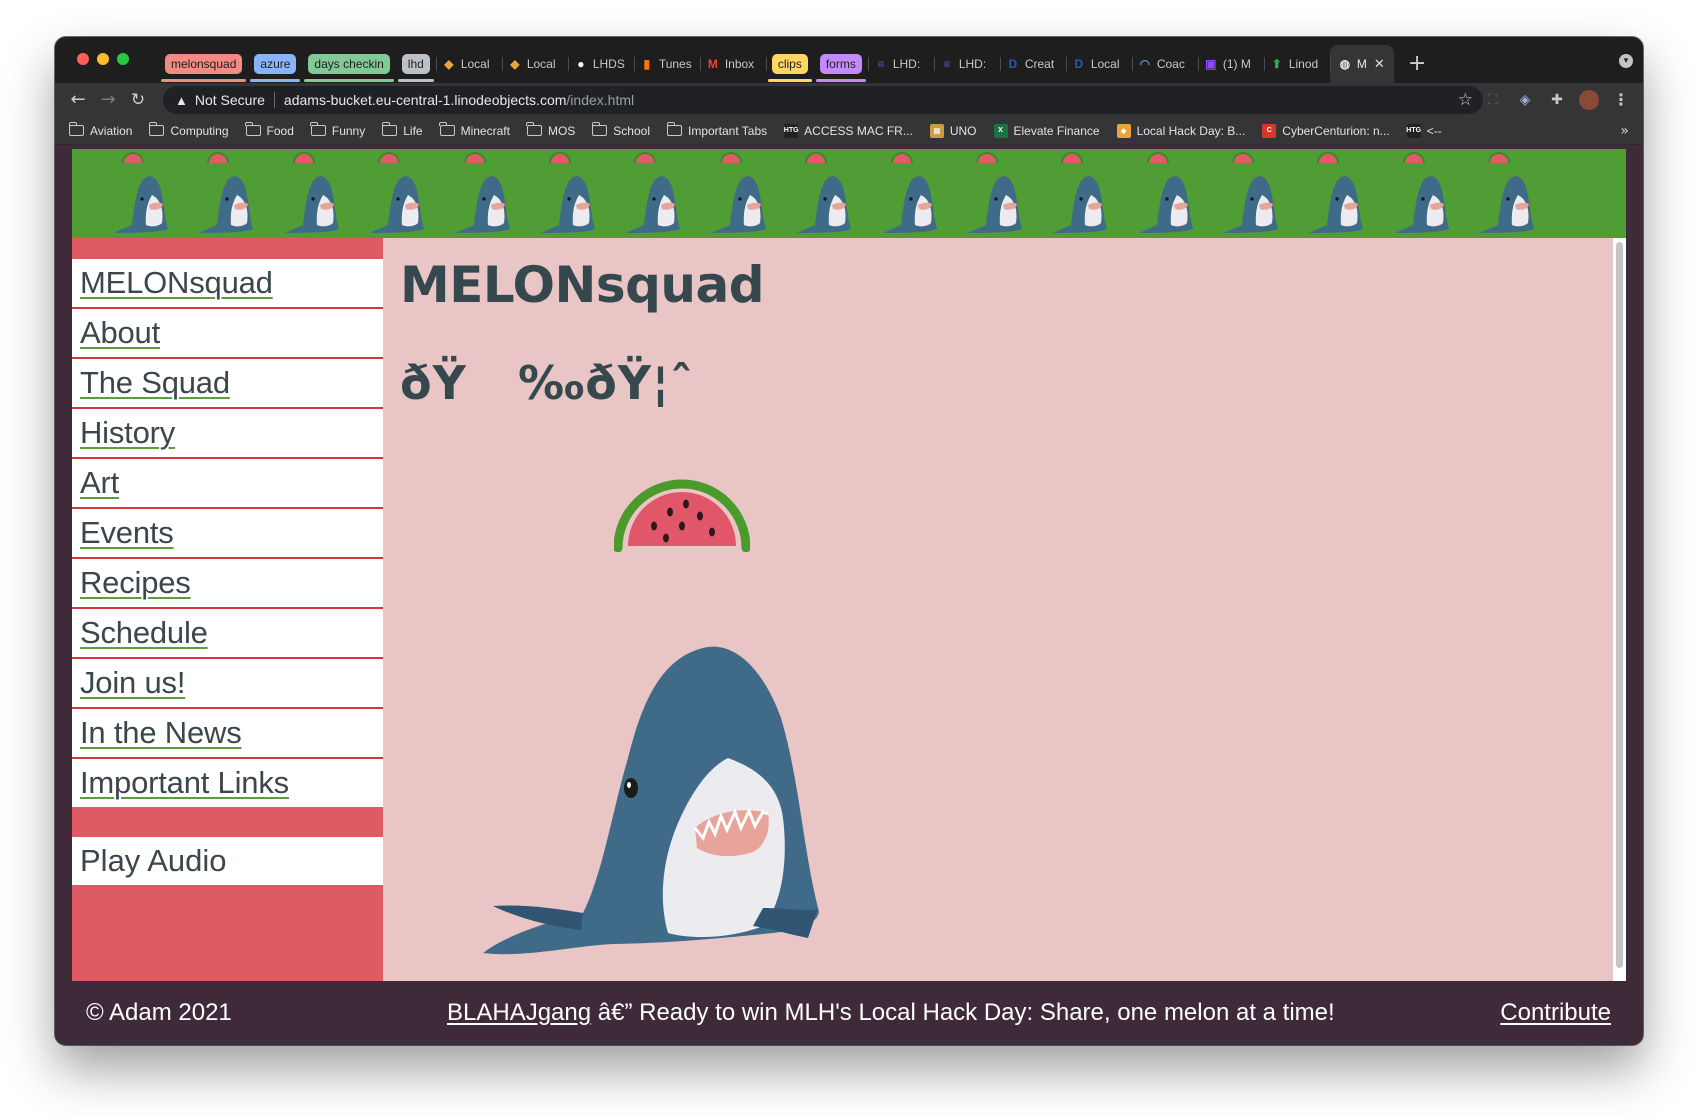  What do you see at coordinates (1557, 100) in the screenshot?
I see `extensions-puzzle-icon: ✚` at bounding box center [1557, 100].